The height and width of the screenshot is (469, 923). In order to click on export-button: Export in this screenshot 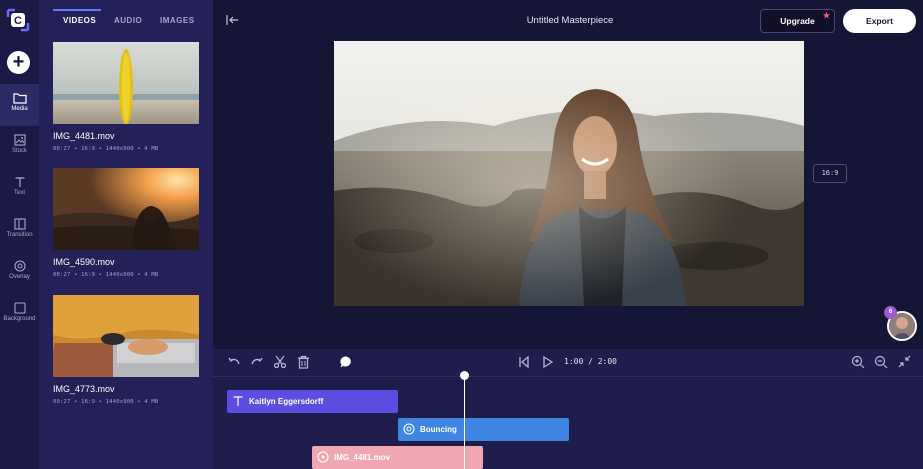, I will do `click(879, 21)`.